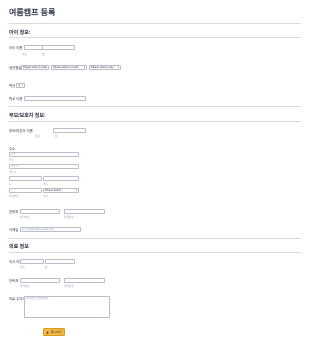 The image size is (320, 345). What do you see at coordinates (12, 86) in the screenshot?
I see `gender-label: 학년` at bounding box center [12, 86].